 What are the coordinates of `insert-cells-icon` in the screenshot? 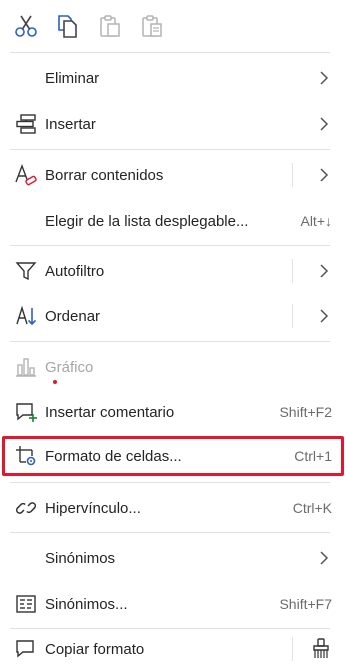 It's located at (26, 124).